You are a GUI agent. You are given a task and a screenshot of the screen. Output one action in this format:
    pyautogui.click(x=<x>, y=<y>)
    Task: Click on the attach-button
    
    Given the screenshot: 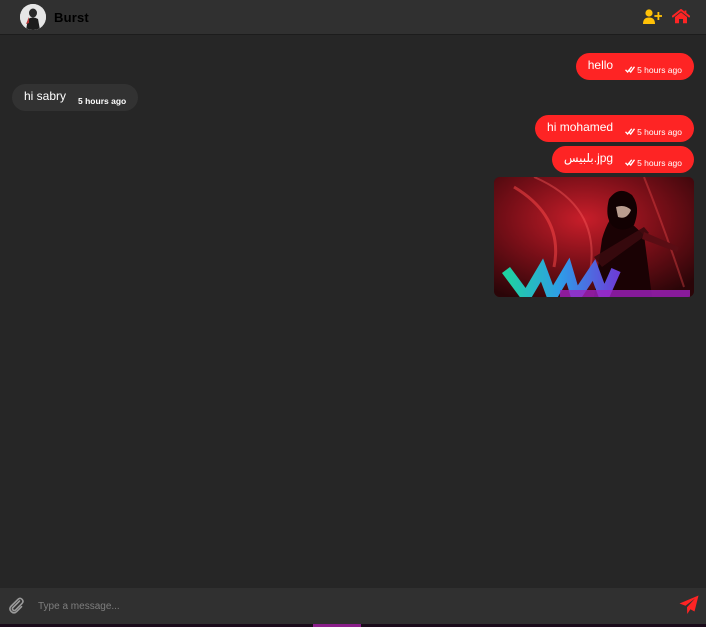 What is the action you would take?
    pyautogui.click(x=16, y=605)
    